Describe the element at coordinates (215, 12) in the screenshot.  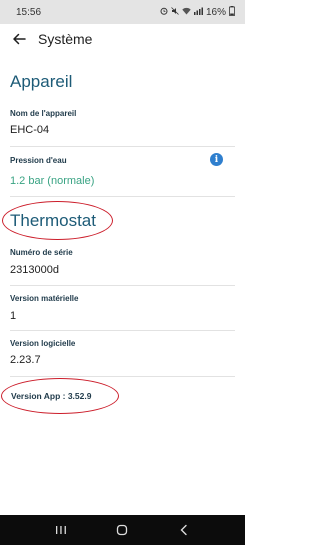
I see `battery-percent: 16%` at that location.